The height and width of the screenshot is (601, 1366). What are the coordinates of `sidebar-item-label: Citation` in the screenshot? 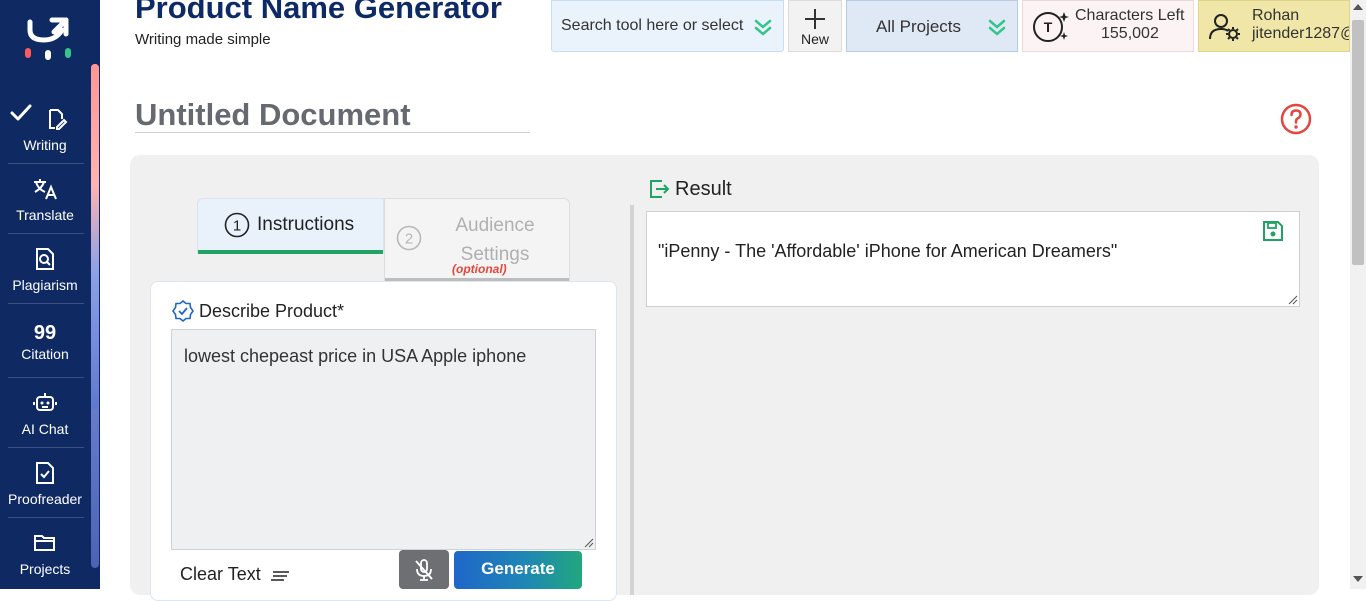 It's located at (45, 354).